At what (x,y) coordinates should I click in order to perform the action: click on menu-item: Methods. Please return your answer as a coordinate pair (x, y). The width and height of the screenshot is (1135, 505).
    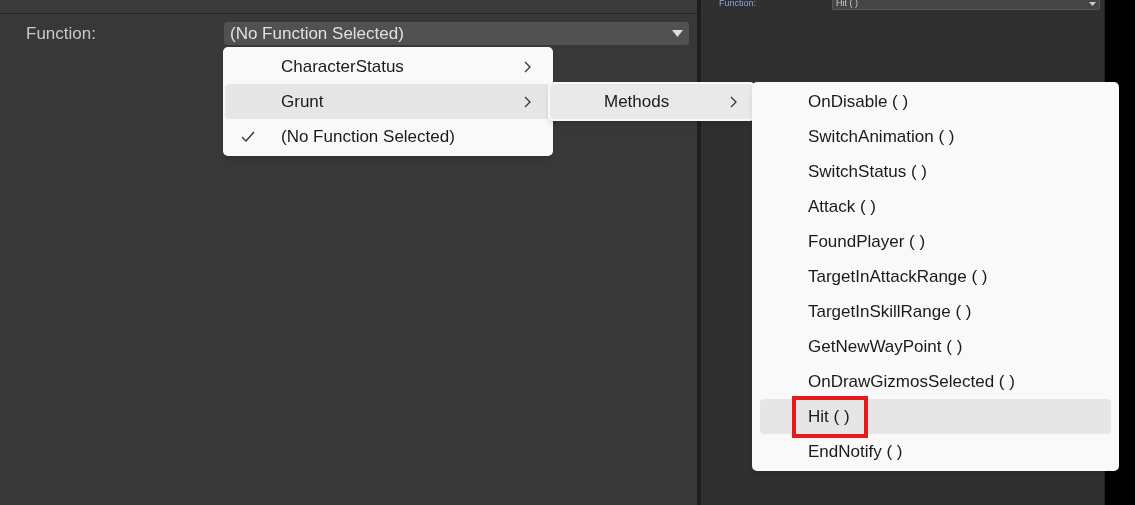
    Looking at the image, I should click on (651, 101).